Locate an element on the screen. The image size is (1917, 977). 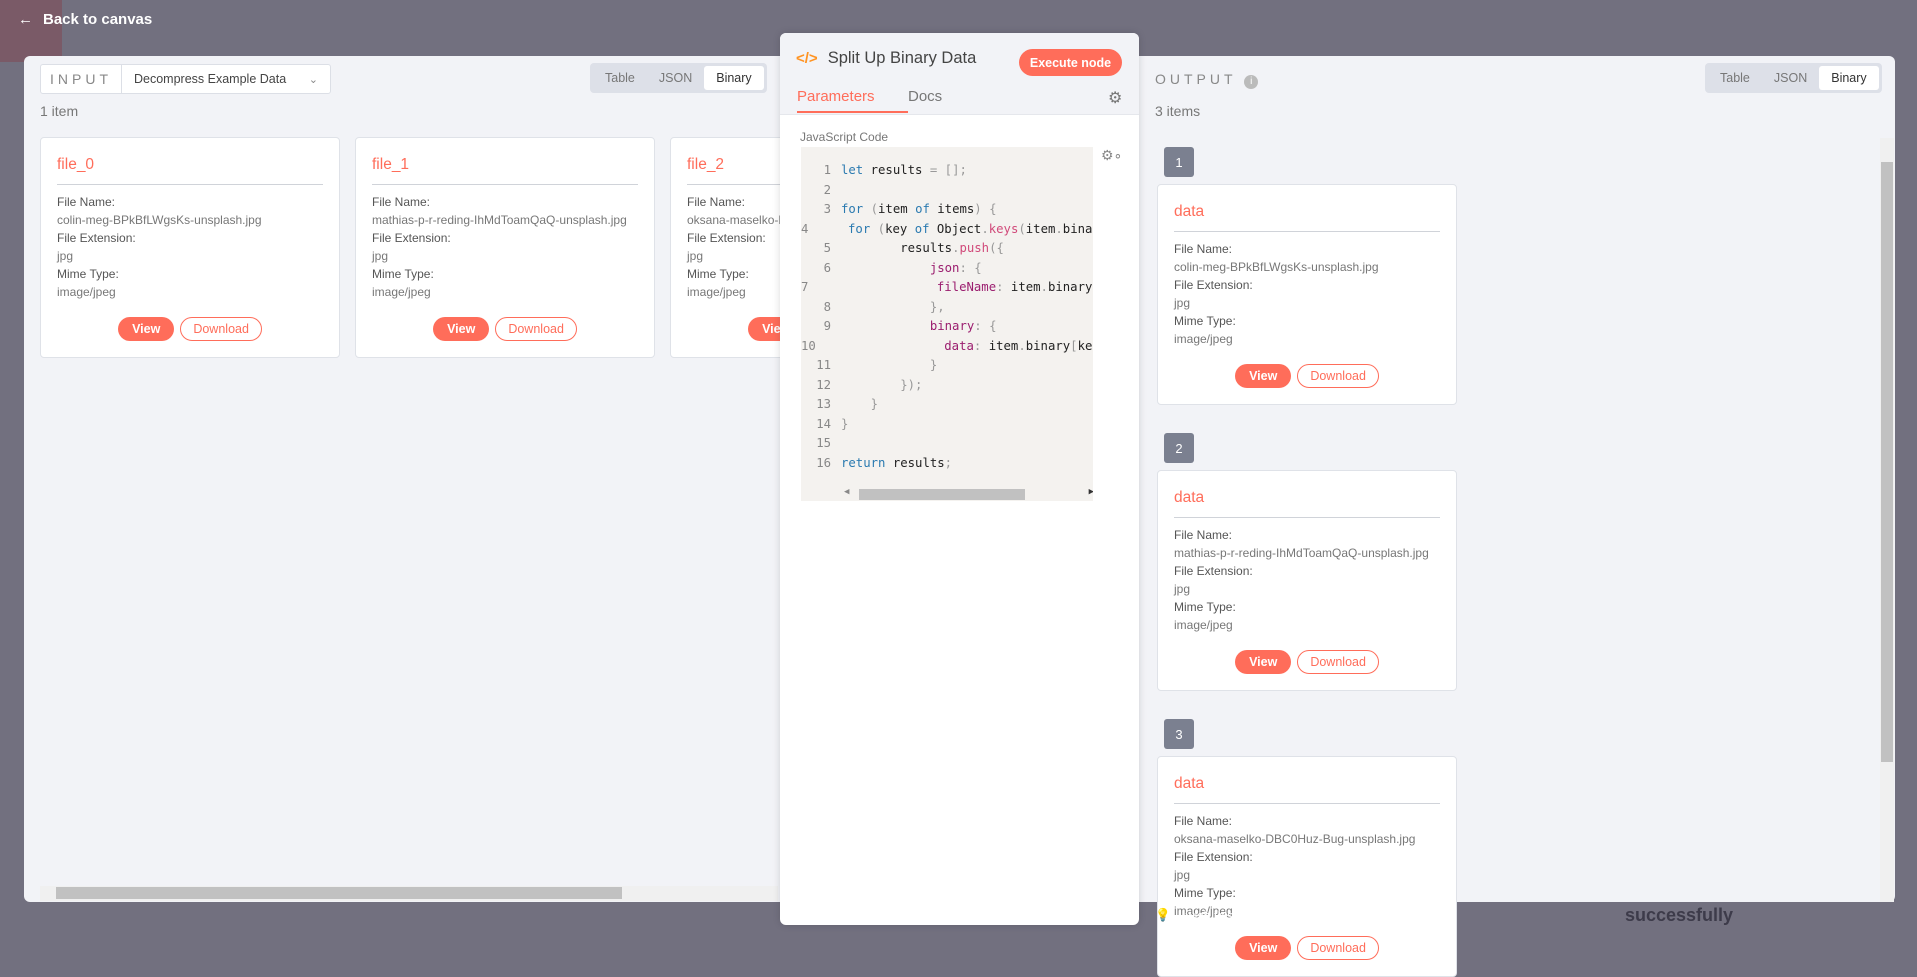
item-index-badge: 2 is located at coordinates (1179, 448).